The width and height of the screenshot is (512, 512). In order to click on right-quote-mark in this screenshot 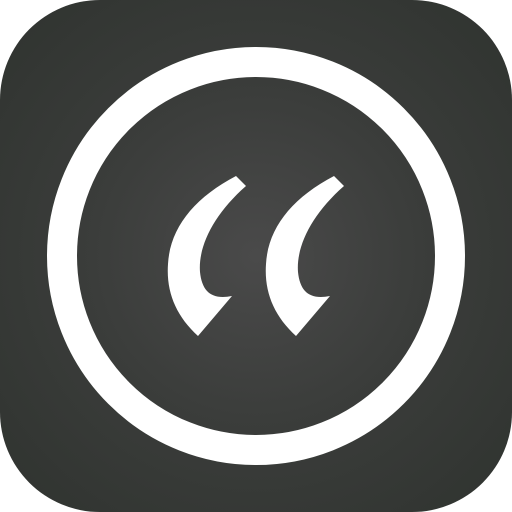, I will do `click(304, 256)`.